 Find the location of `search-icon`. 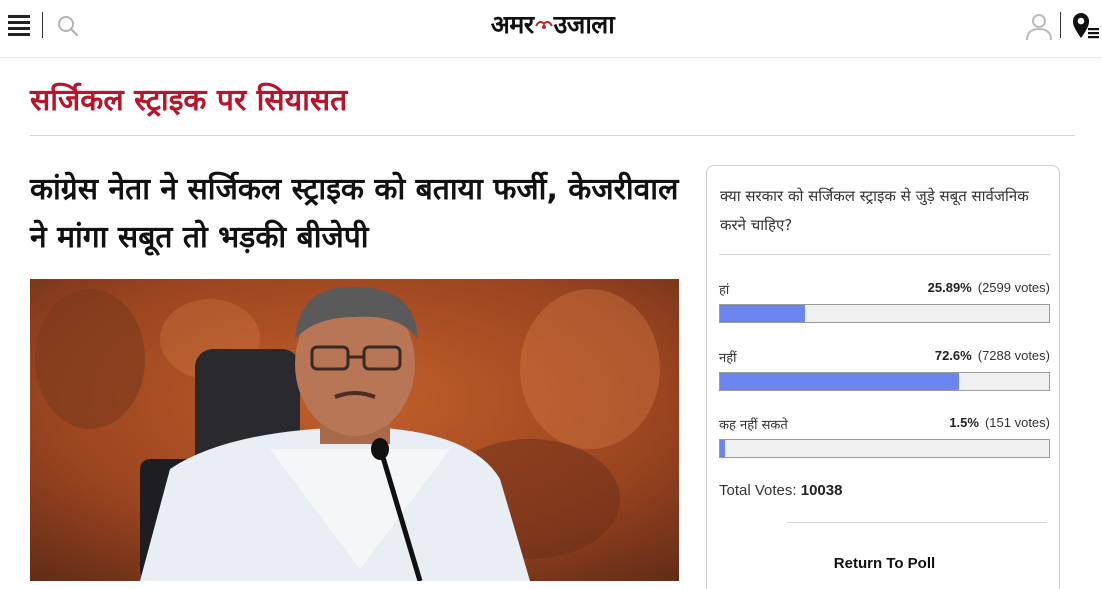

search-icon is located at coordinates (68, 26).